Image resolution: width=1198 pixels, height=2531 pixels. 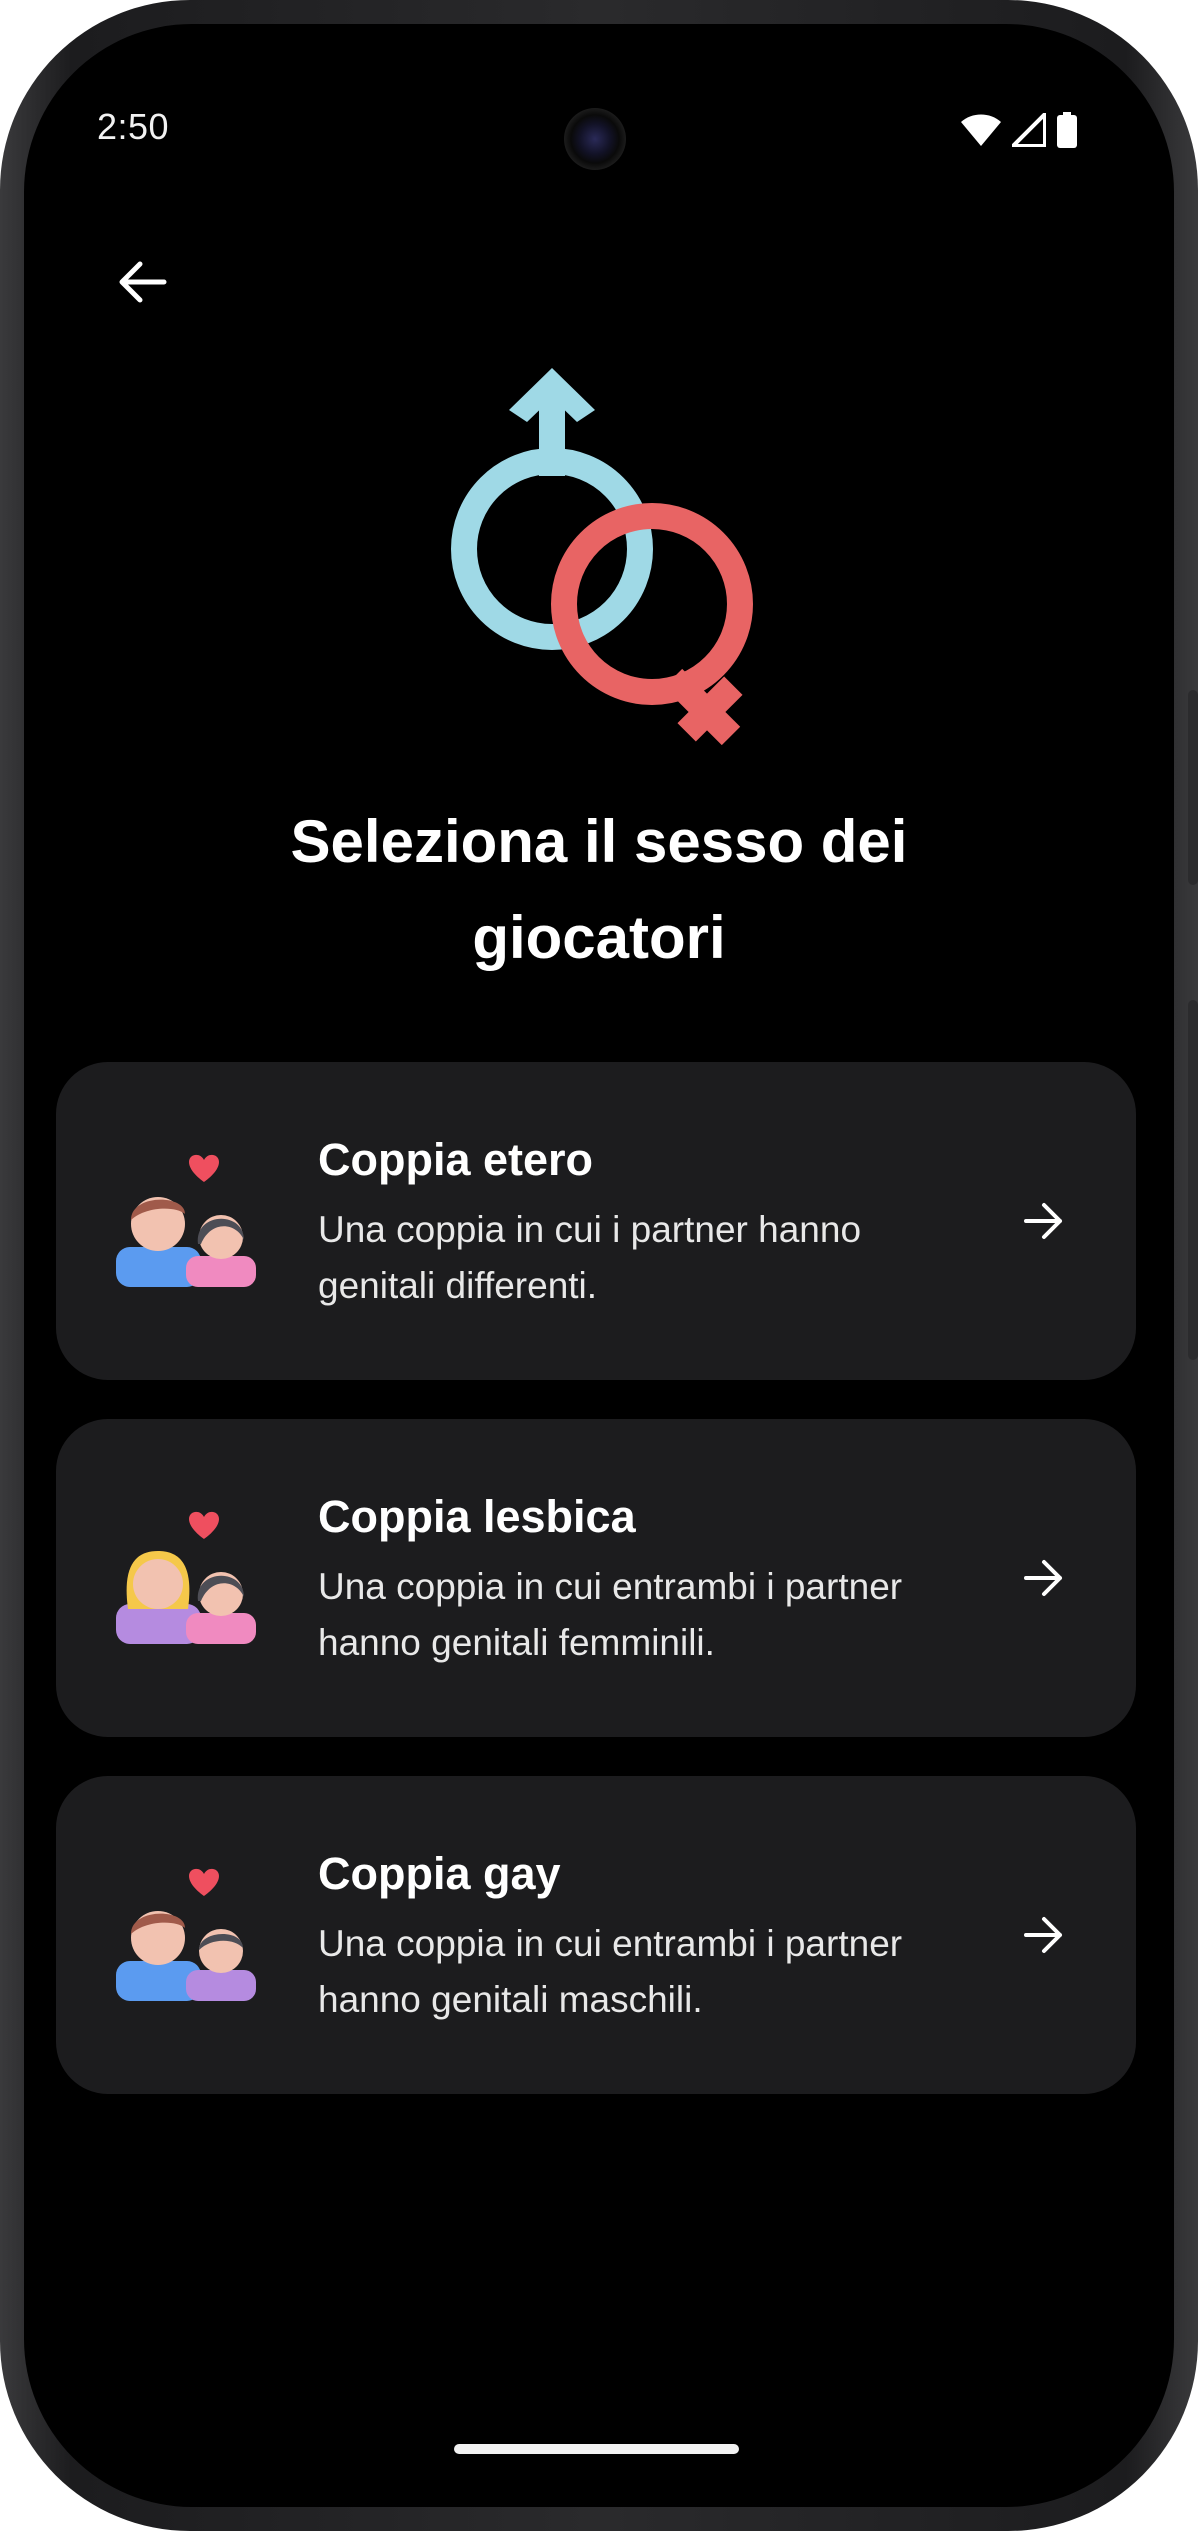 What do you see at coordinates (981, 130) in the screenshot?
I see `wifi-icon` at bounding box center [981, 130].